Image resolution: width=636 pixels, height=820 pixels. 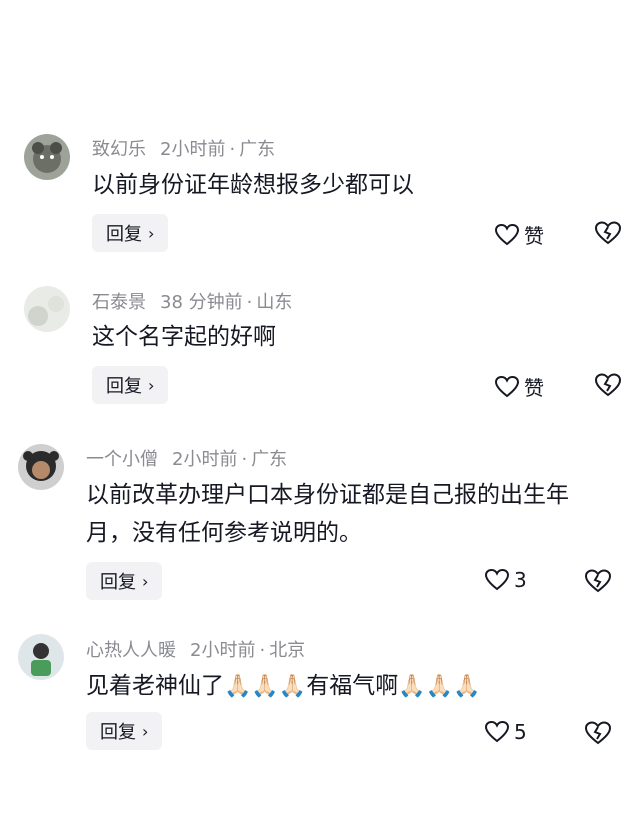 What do you see at coordinates (327, 514) in the screenshot?
I see `comment-text: 以前改革办理户口本身份证都是自己报的出生年月，没有任何参考说明的。` at bounding box center [327, 514].